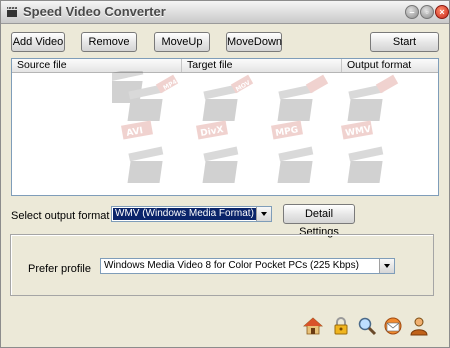 The height and width of the screenshot is (348, 450). I want to click on output-format-select: WMV (Windows Media Format), so click(191, 214).